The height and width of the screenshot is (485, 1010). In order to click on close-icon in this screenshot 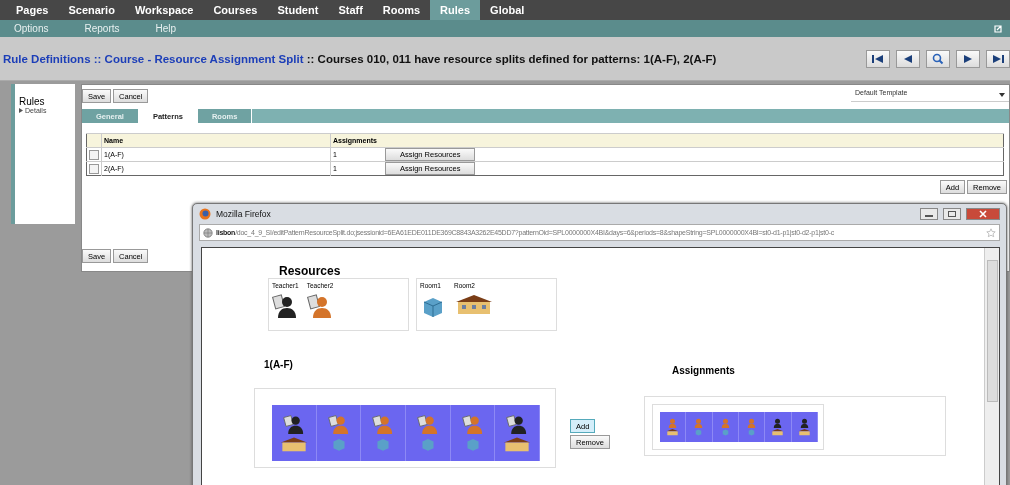, I will do `click(983, 214)`.